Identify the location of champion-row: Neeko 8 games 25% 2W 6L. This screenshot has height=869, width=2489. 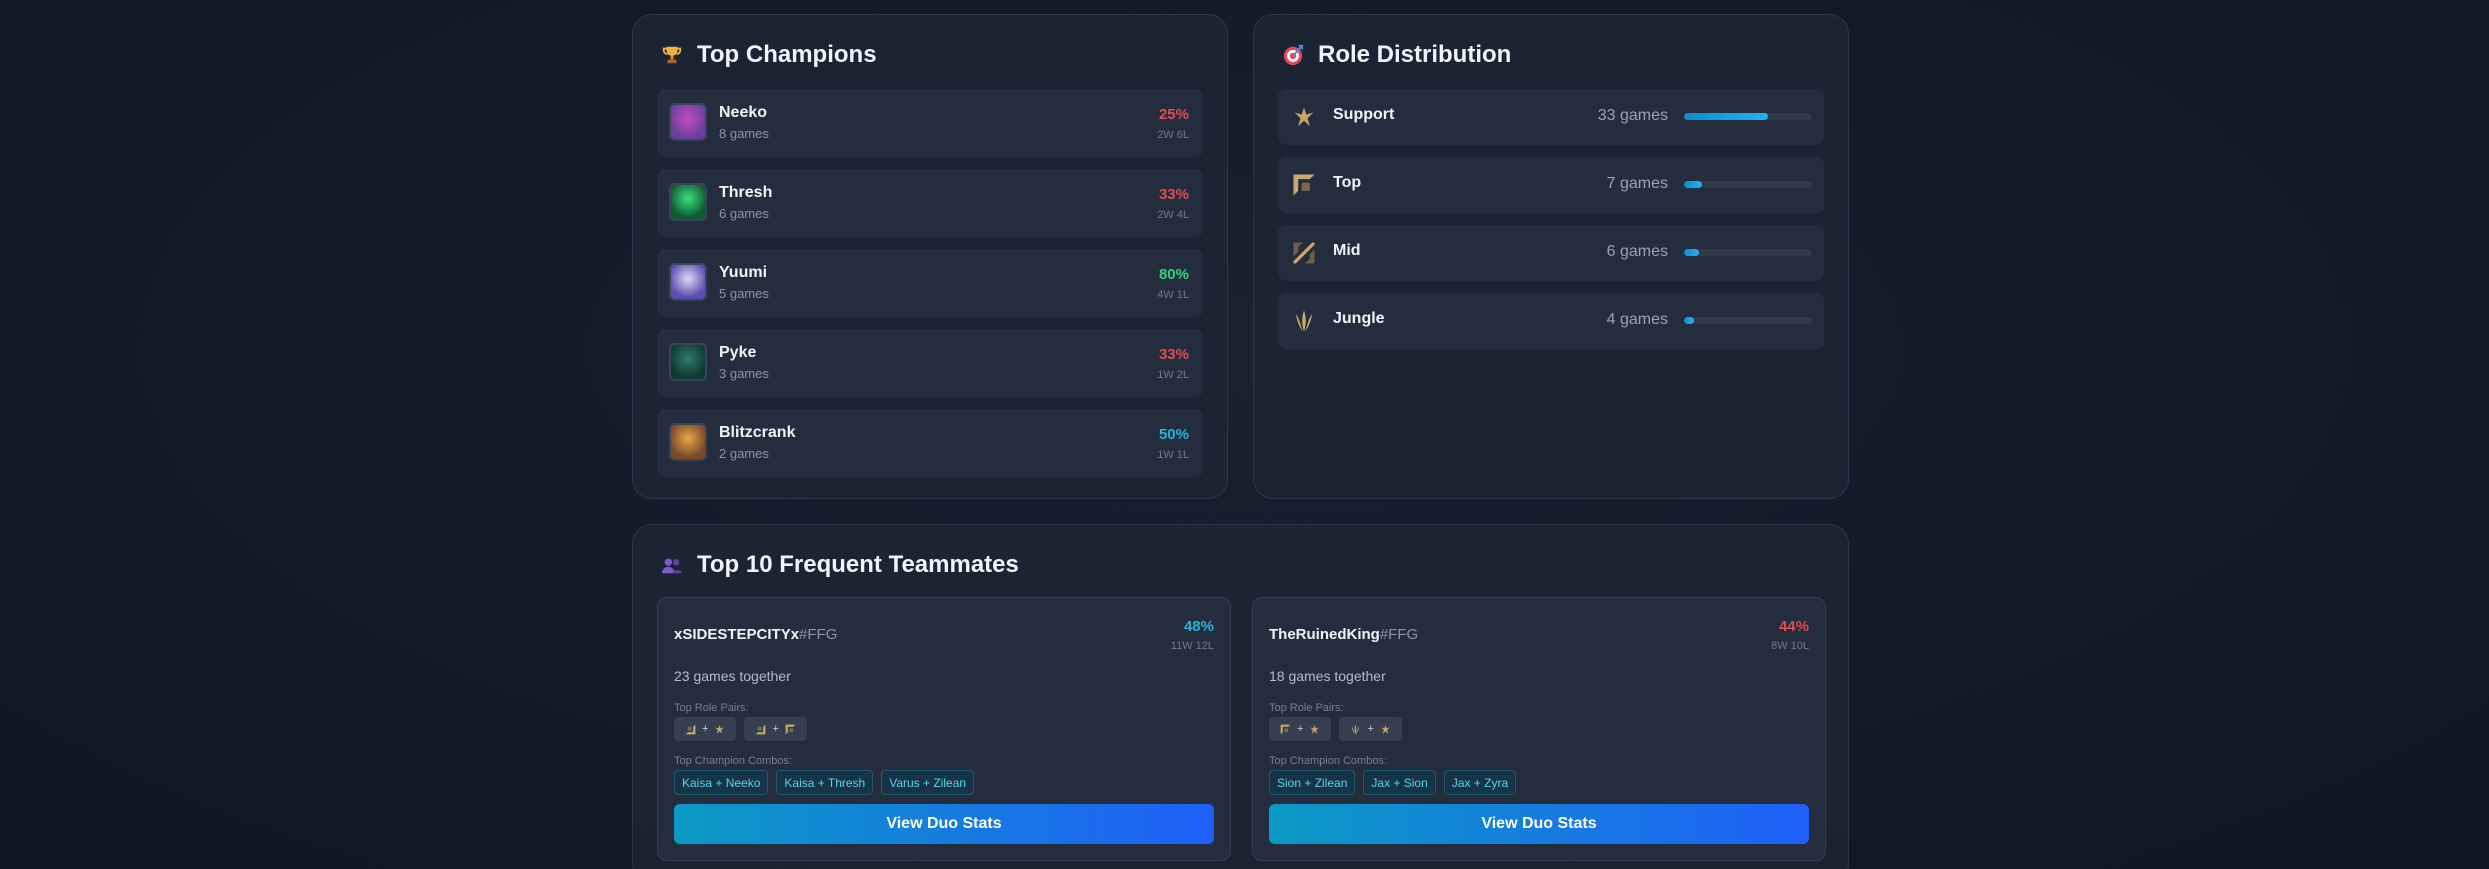
(930, 123).